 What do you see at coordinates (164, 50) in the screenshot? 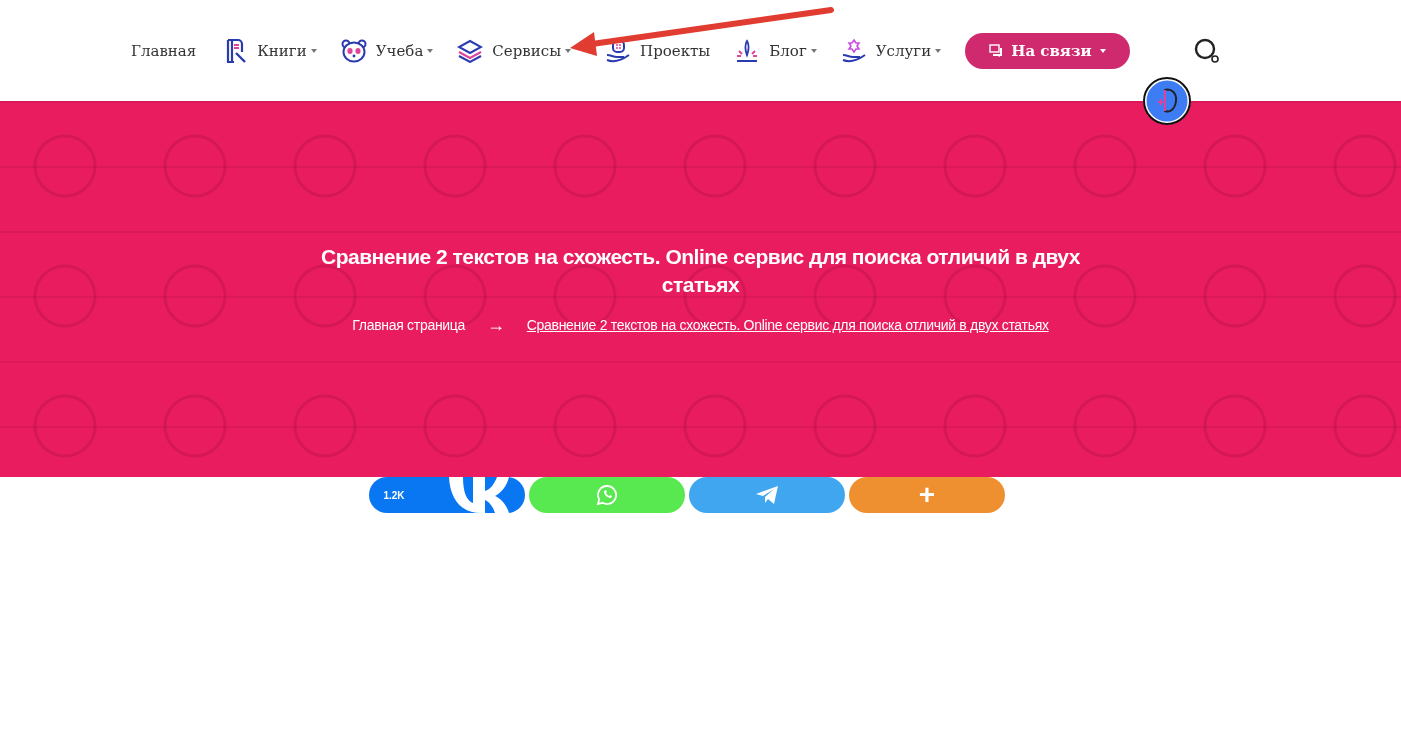
I see `nav-link: Главная` at bounding box center [164, 50].